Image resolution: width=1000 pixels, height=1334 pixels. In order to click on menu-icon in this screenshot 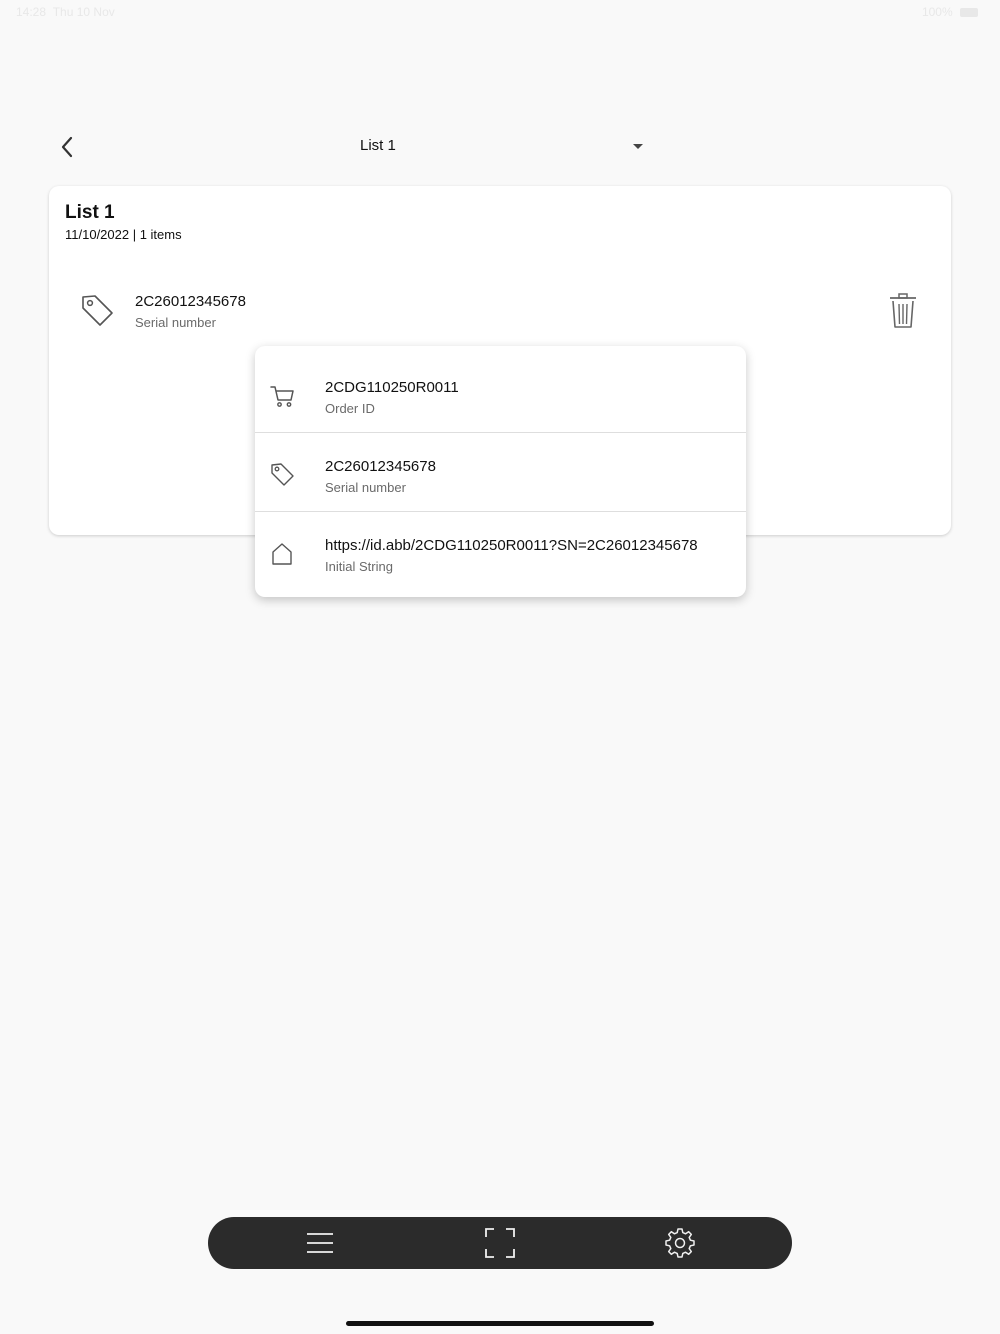, I will do `click(320, 1243)`.